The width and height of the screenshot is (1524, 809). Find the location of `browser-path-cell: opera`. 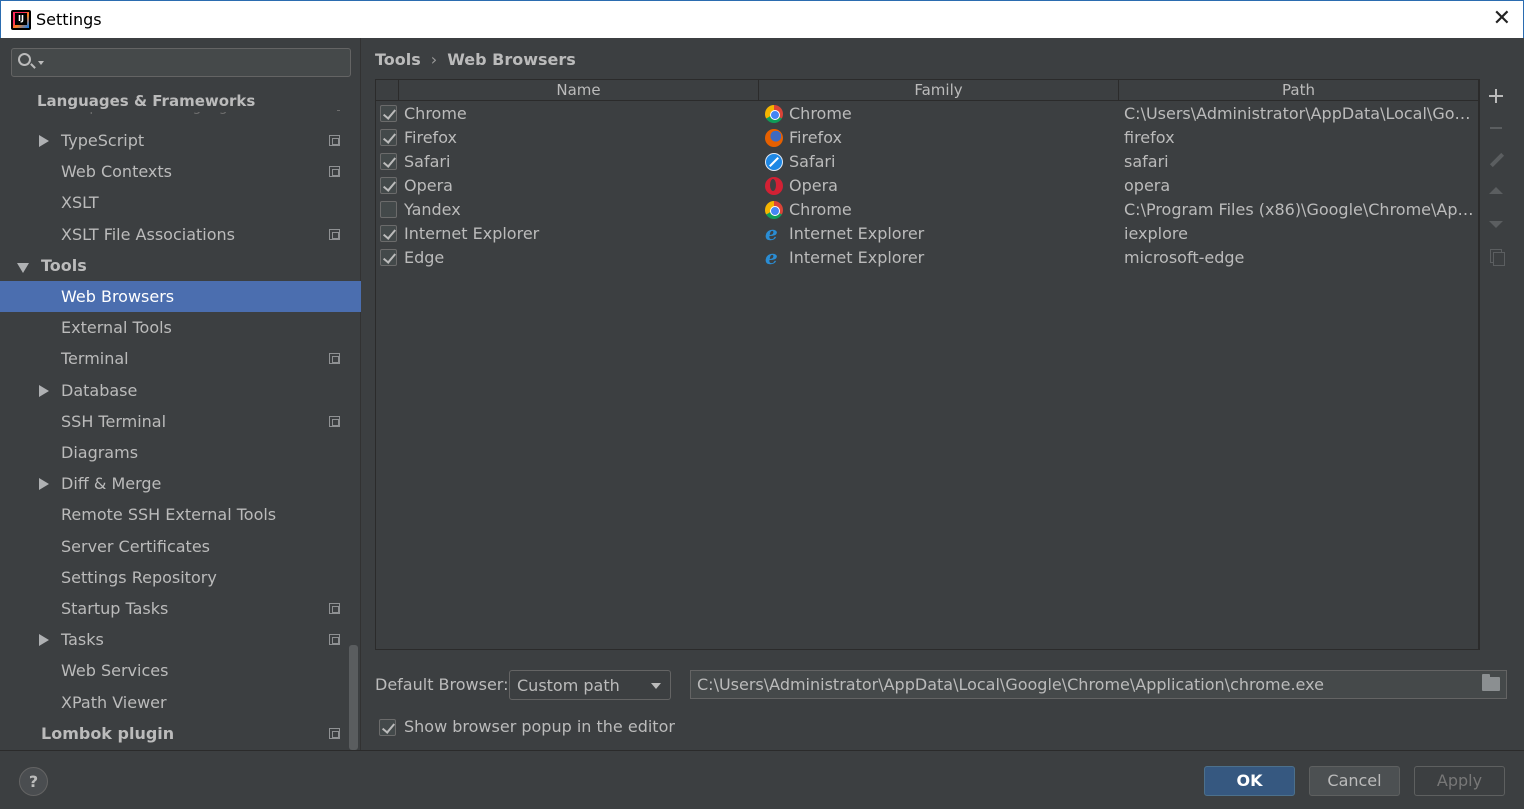

browser-path-cell: opera is located at coordinates (1300, 186).